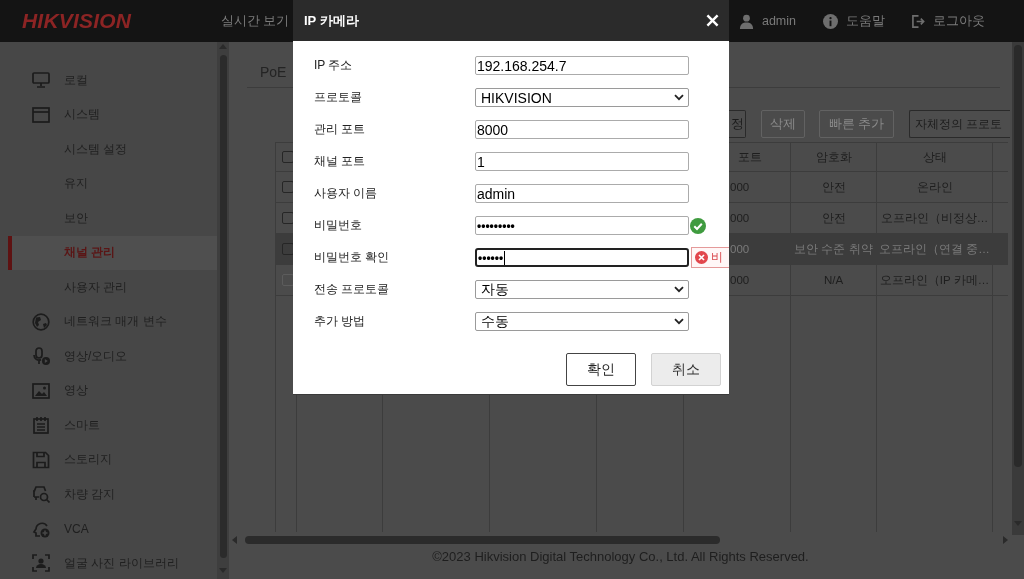 Image resolution: width=1024 pixels, height=579 pixels. What do you see at coordinates (41, 563) in the screenshot?
I see `person-frame-icon` at bounding box center [41, 563].